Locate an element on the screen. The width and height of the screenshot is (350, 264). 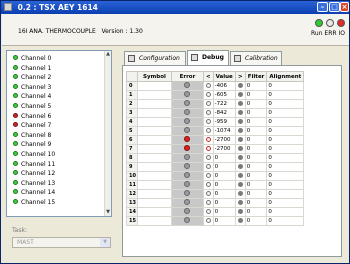
value-cell: 0 is located at coordinates (224, 221).